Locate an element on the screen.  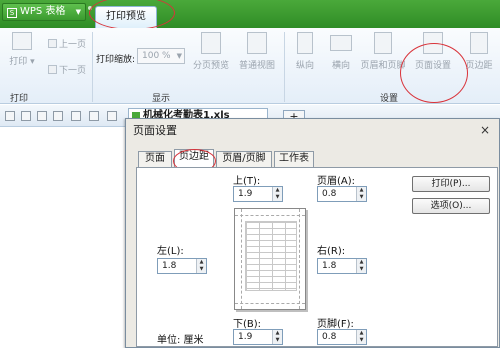
app-name: WPS 表格 is located at coordinates (43, 11).